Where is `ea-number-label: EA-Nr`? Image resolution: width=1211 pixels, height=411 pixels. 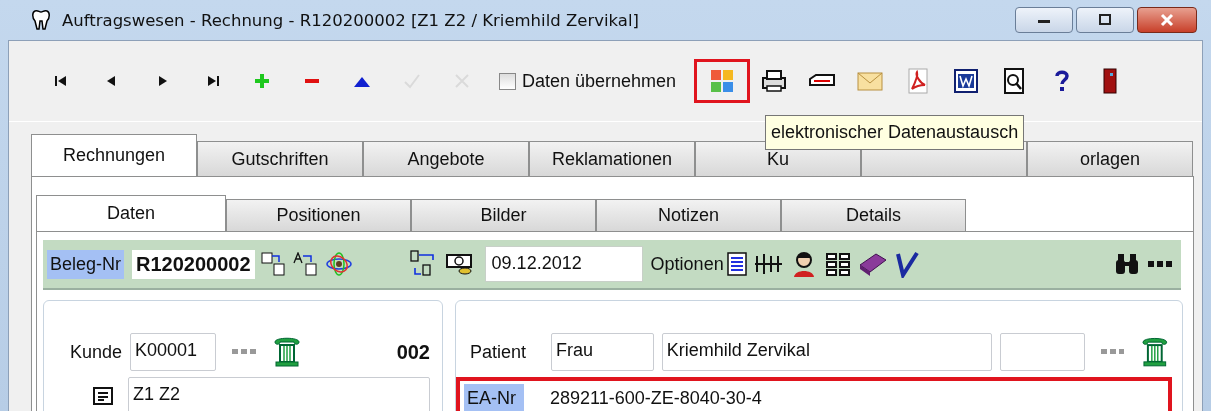 ea-number-label: EA-Nr is located at coordinates (494, 397).